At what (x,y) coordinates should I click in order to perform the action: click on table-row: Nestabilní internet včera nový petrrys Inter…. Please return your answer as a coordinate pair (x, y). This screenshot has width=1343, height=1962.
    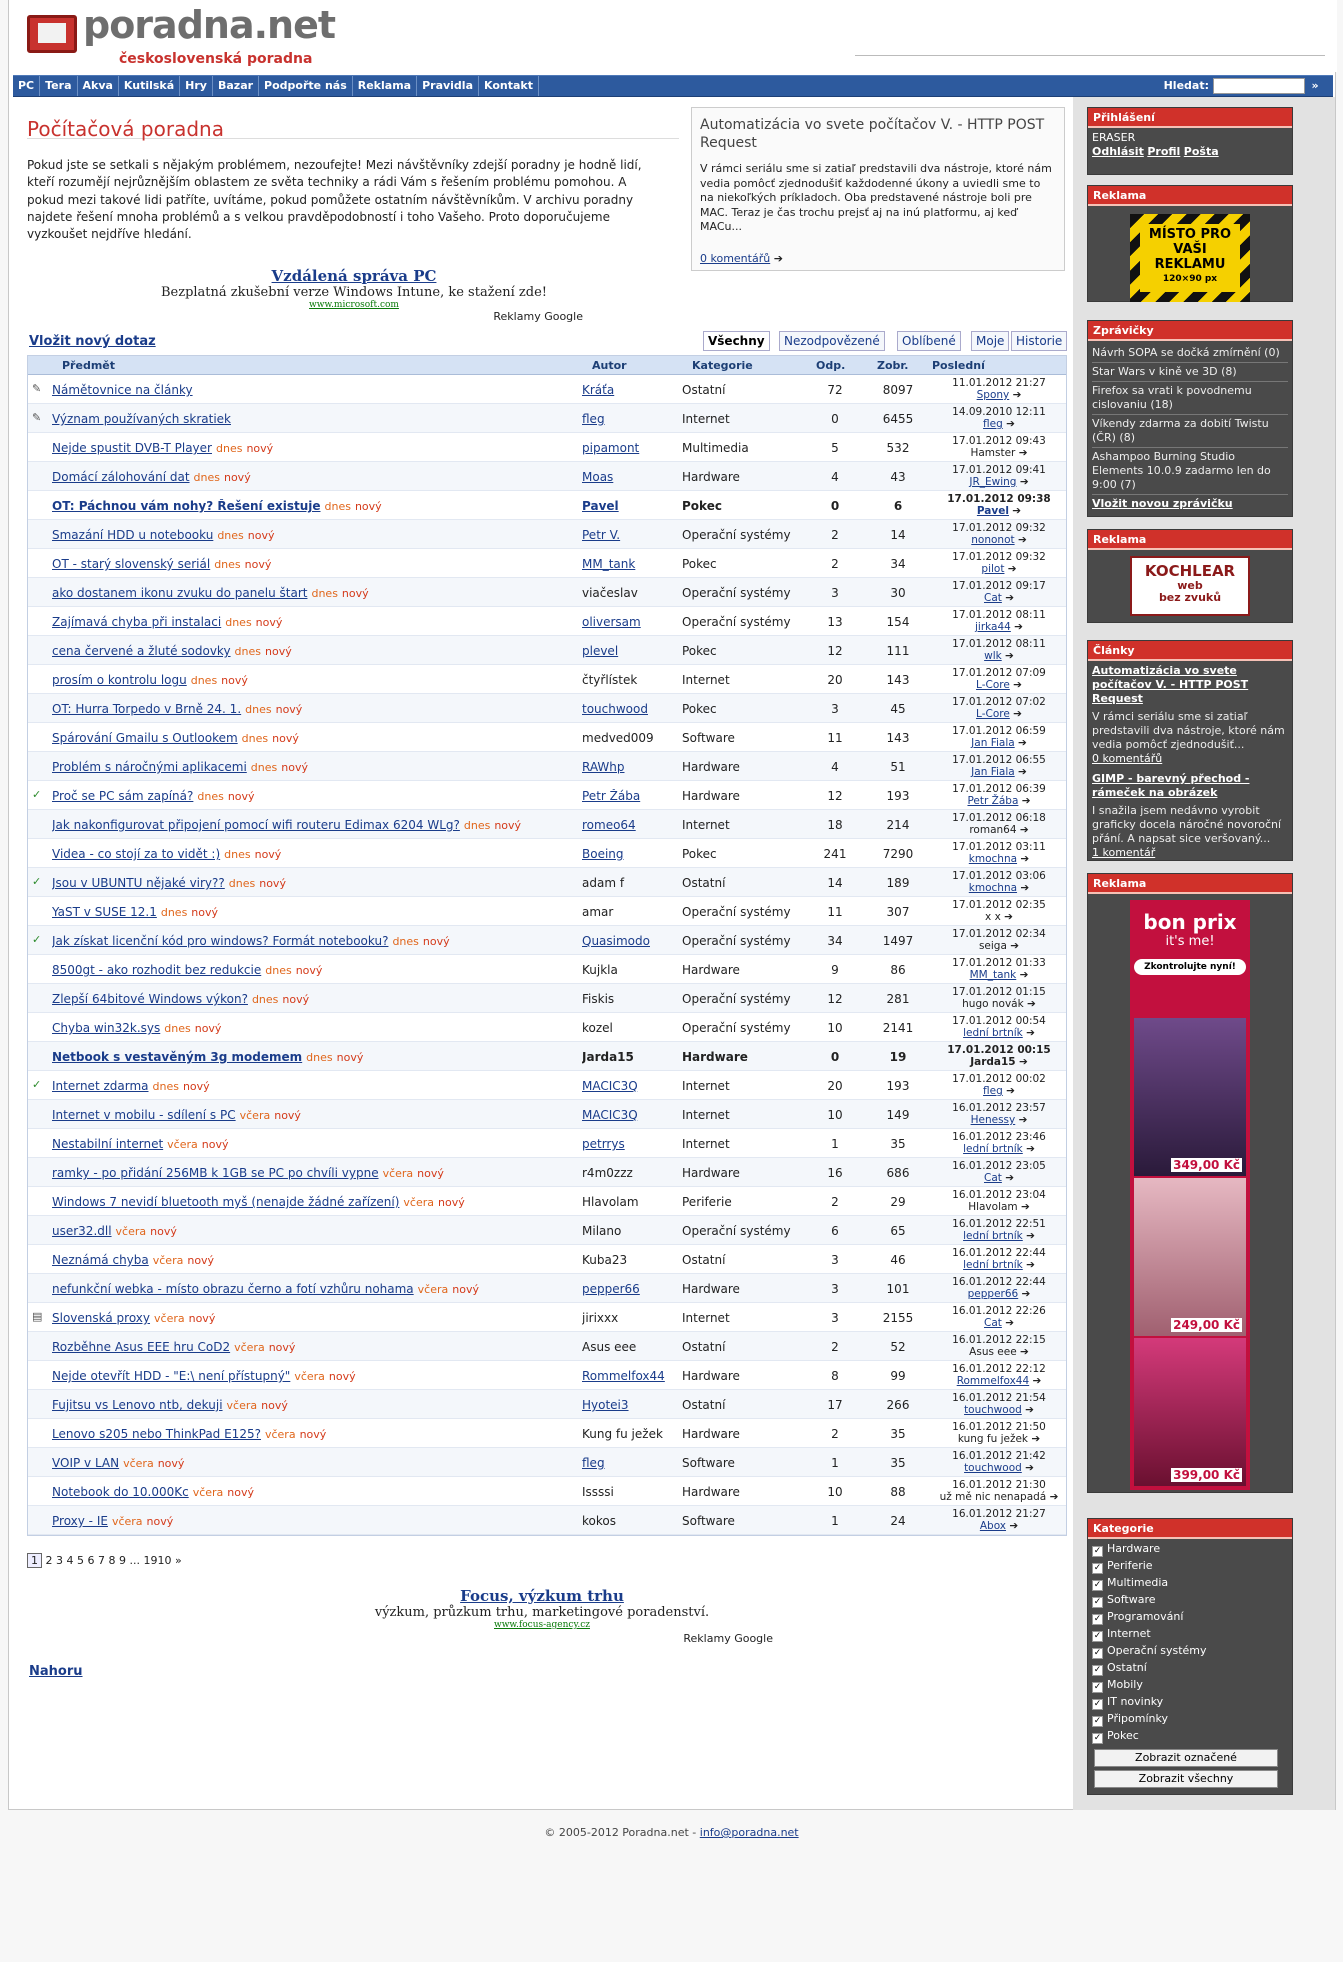
    Looking at the image, I should click on (547, 1143).